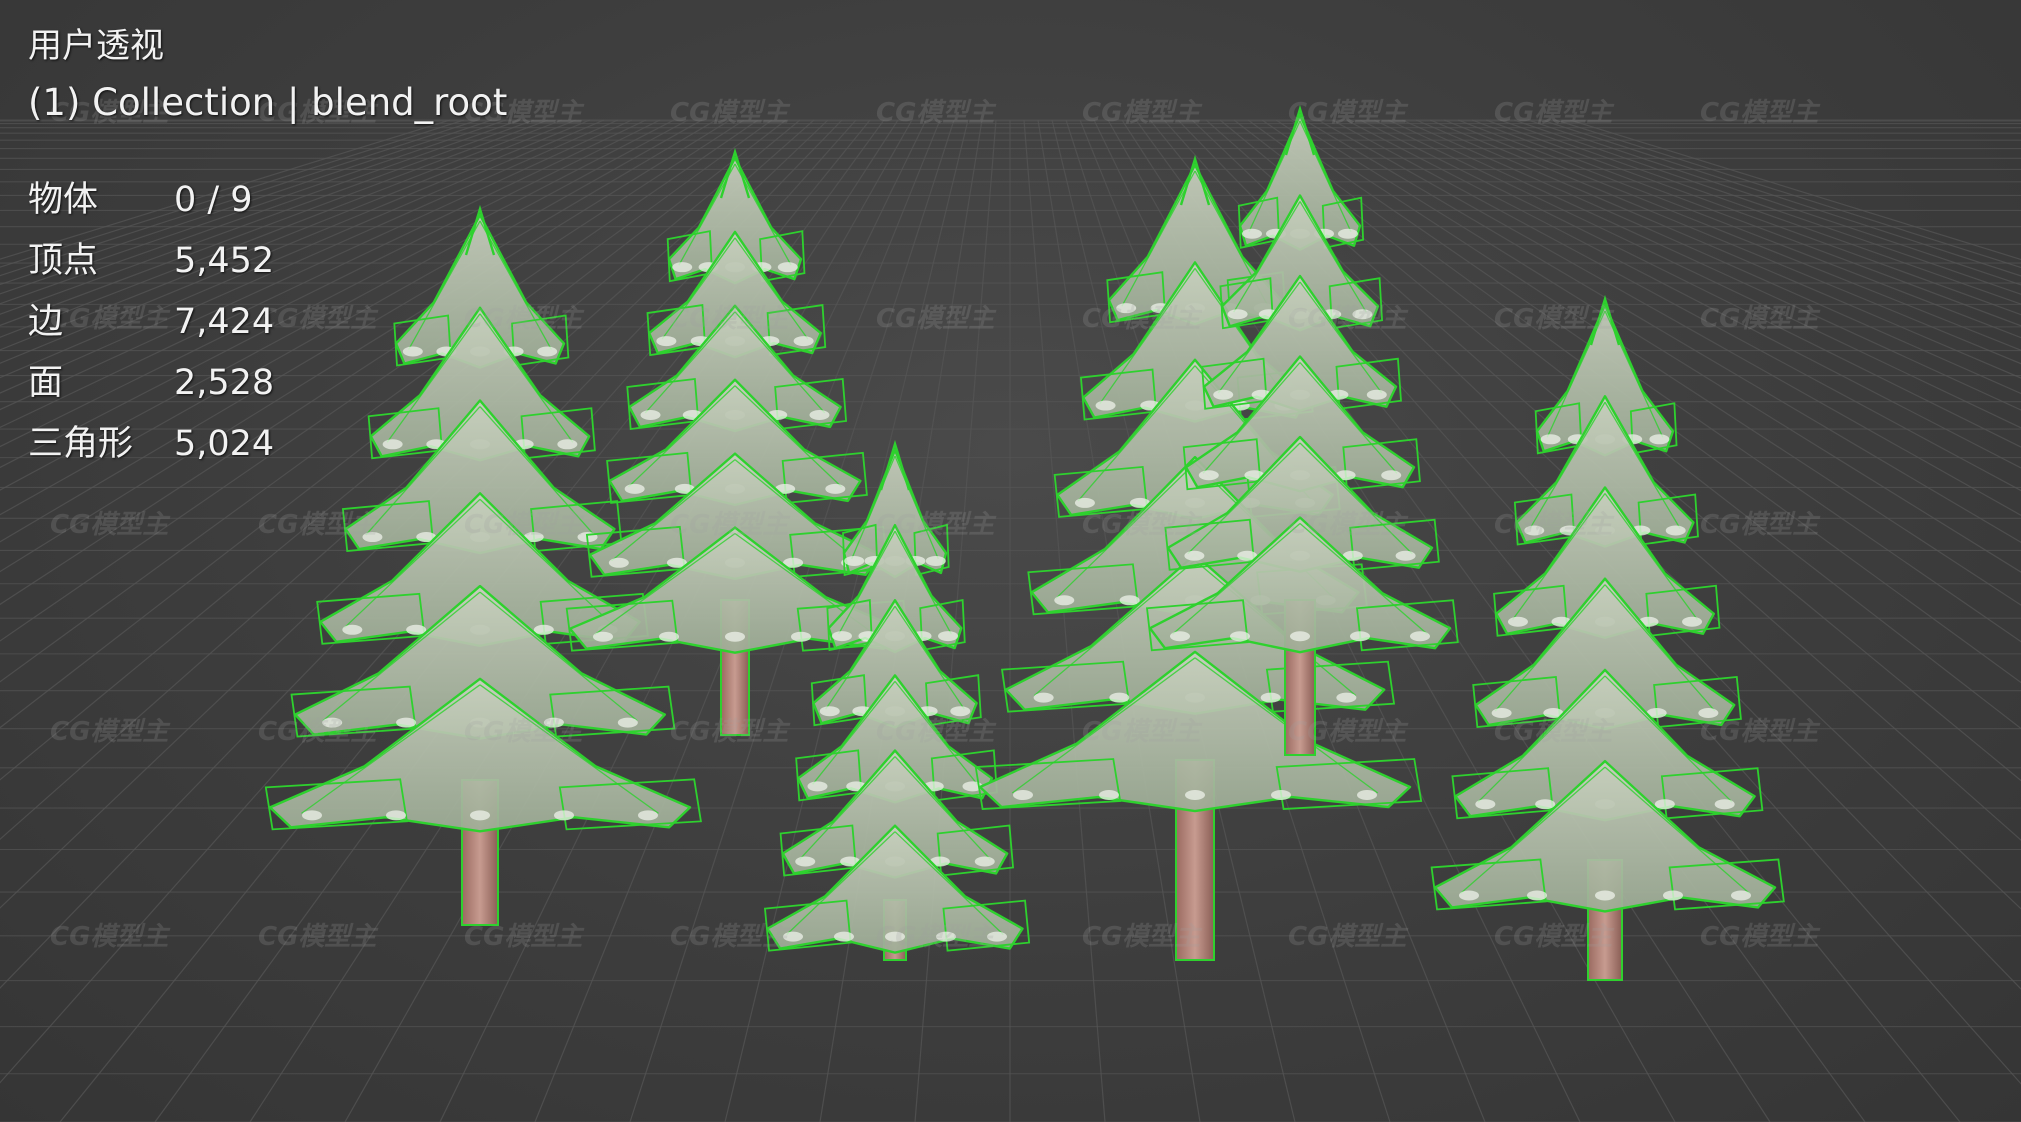 Image resolution: width=2021 pixels, height=1122 pixels. What do you see at coordinates (63, 200) in the screenshot?
I see `stat-objects-label: 物体` at bounding box center [63, 200].